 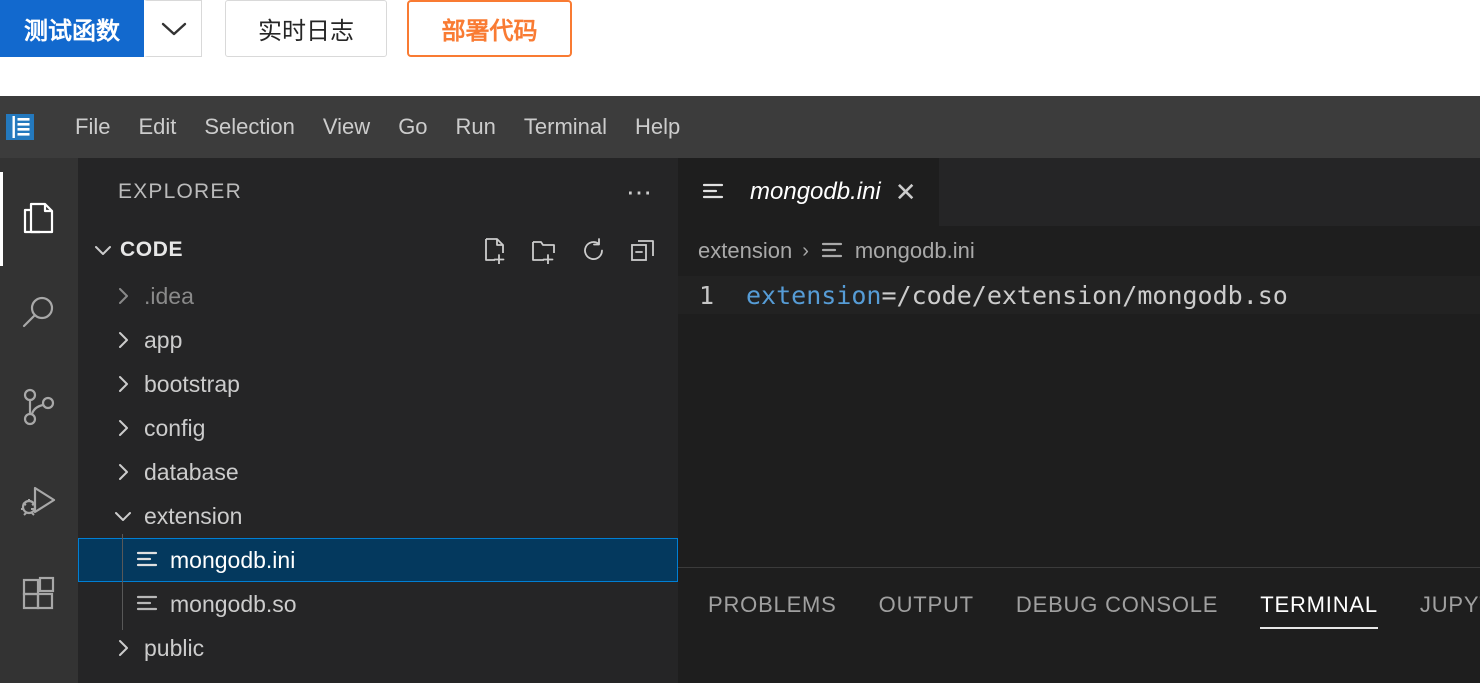 I want to click on line-number: 1, so click(x=706, y=295).